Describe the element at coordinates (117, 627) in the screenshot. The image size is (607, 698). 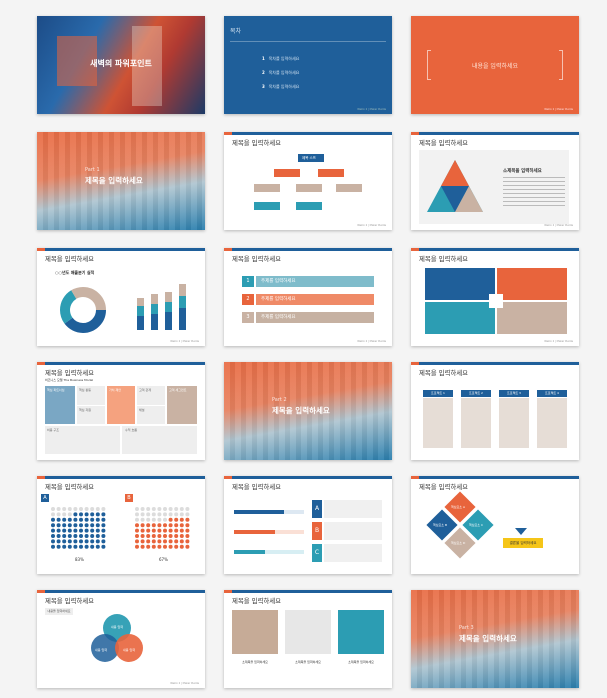
I see `venn-circle-1: 내용 입력` at that location.